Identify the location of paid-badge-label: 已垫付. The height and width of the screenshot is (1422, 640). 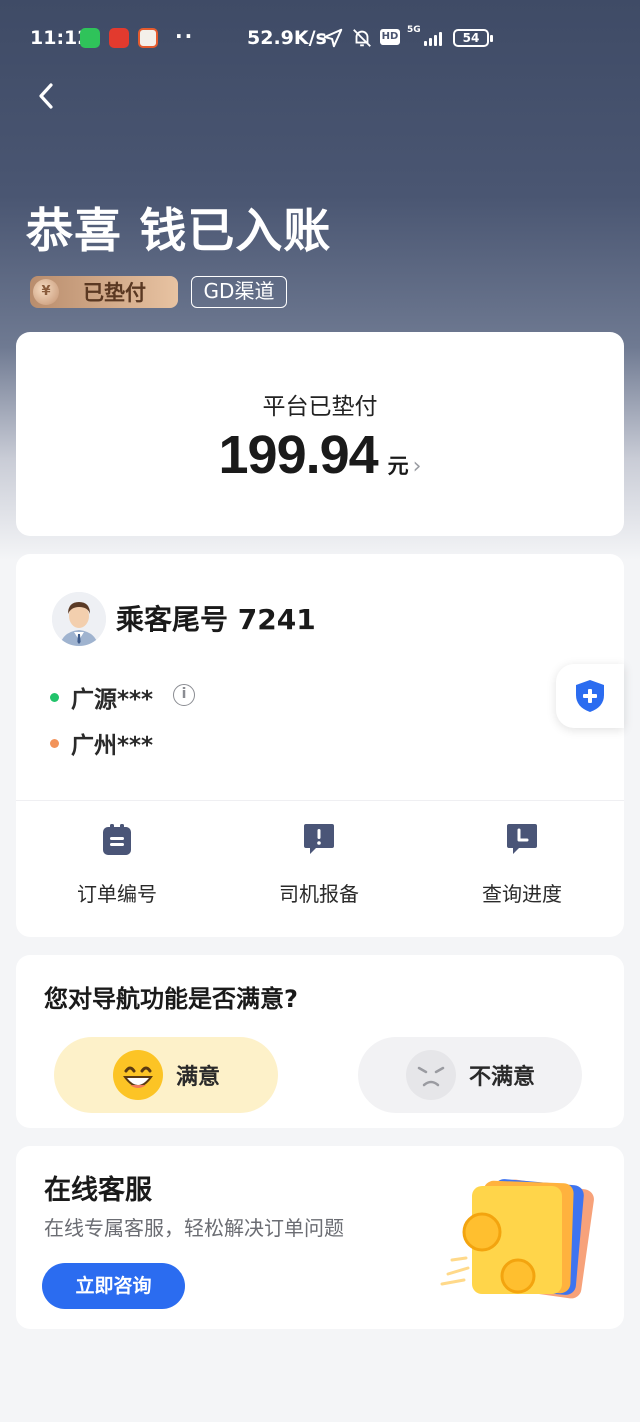
(114, 293).